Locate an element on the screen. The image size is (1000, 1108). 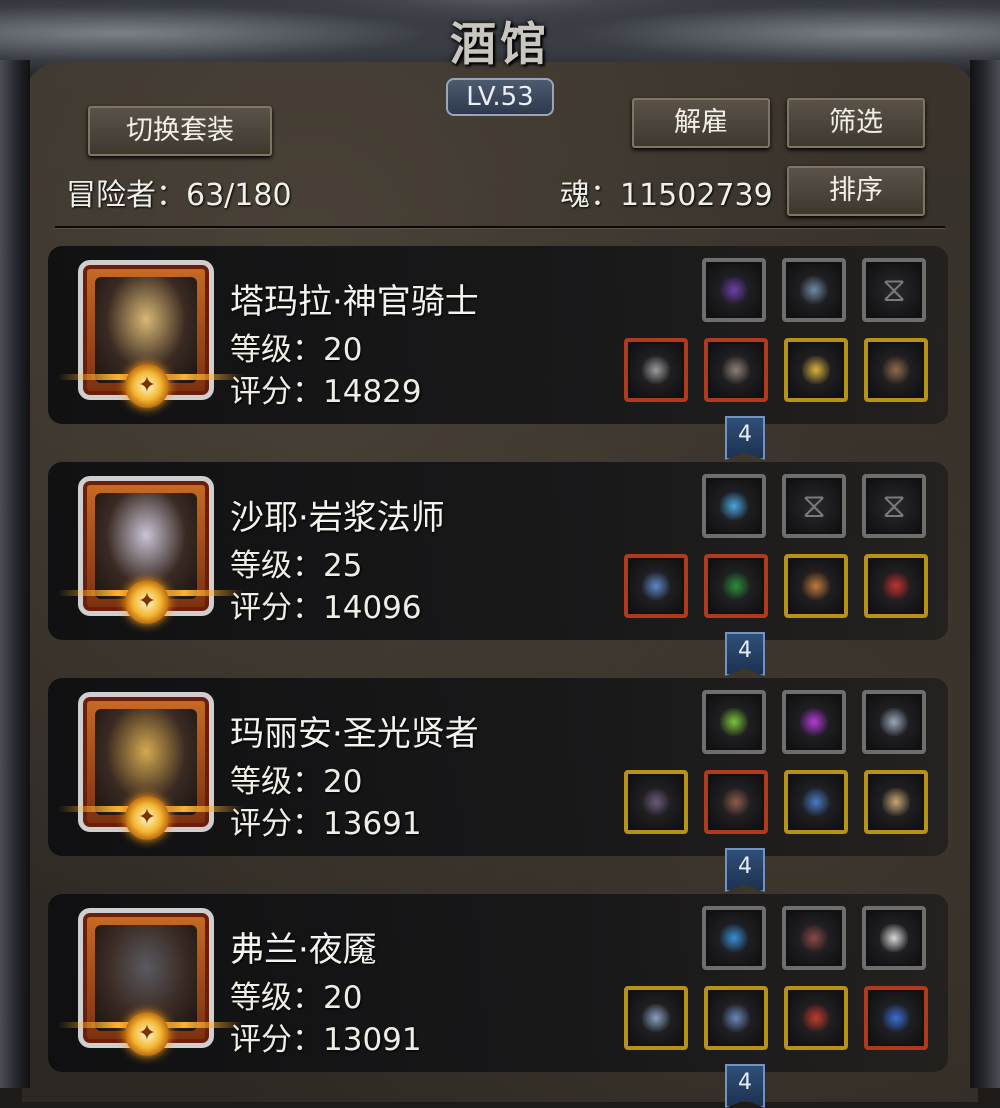
amulet-icon is located at coordinates (816, 370).